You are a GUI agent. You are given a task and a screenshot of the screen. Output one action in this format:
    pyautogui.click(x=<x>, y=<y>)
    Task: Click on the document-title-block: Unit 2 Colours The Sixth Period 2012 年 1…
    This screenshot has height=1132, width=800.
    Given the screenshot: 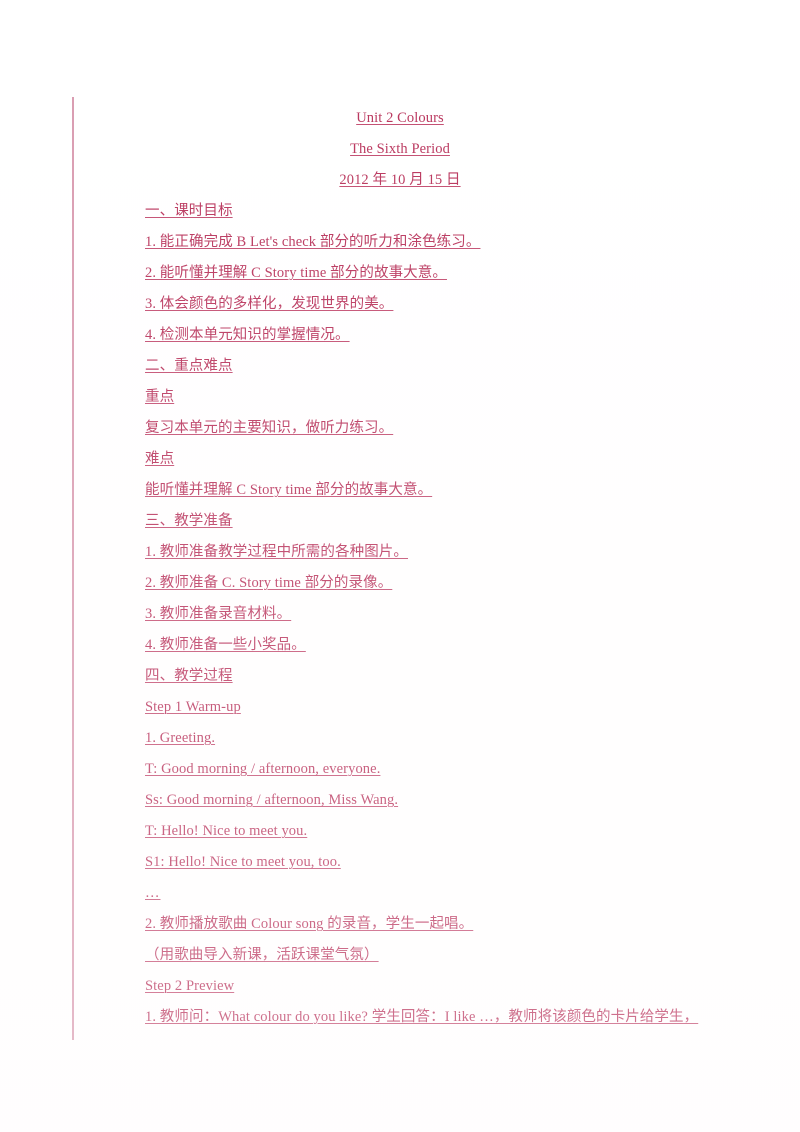 What is the action you would take?
    pyautogui.click(x=400, y=149)
    